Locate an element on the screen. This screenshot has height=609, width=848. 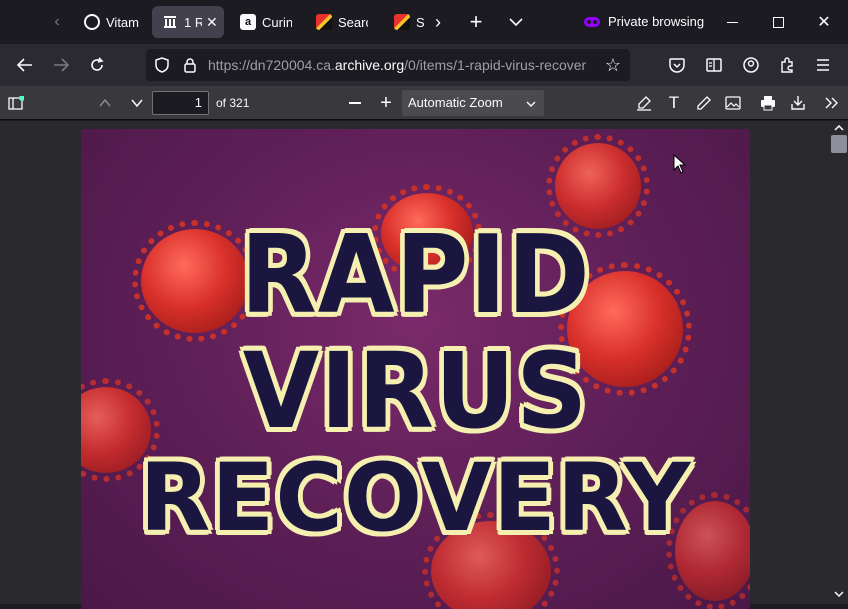
tracking-protection-shield-icon is located at coordinates (162, 65).